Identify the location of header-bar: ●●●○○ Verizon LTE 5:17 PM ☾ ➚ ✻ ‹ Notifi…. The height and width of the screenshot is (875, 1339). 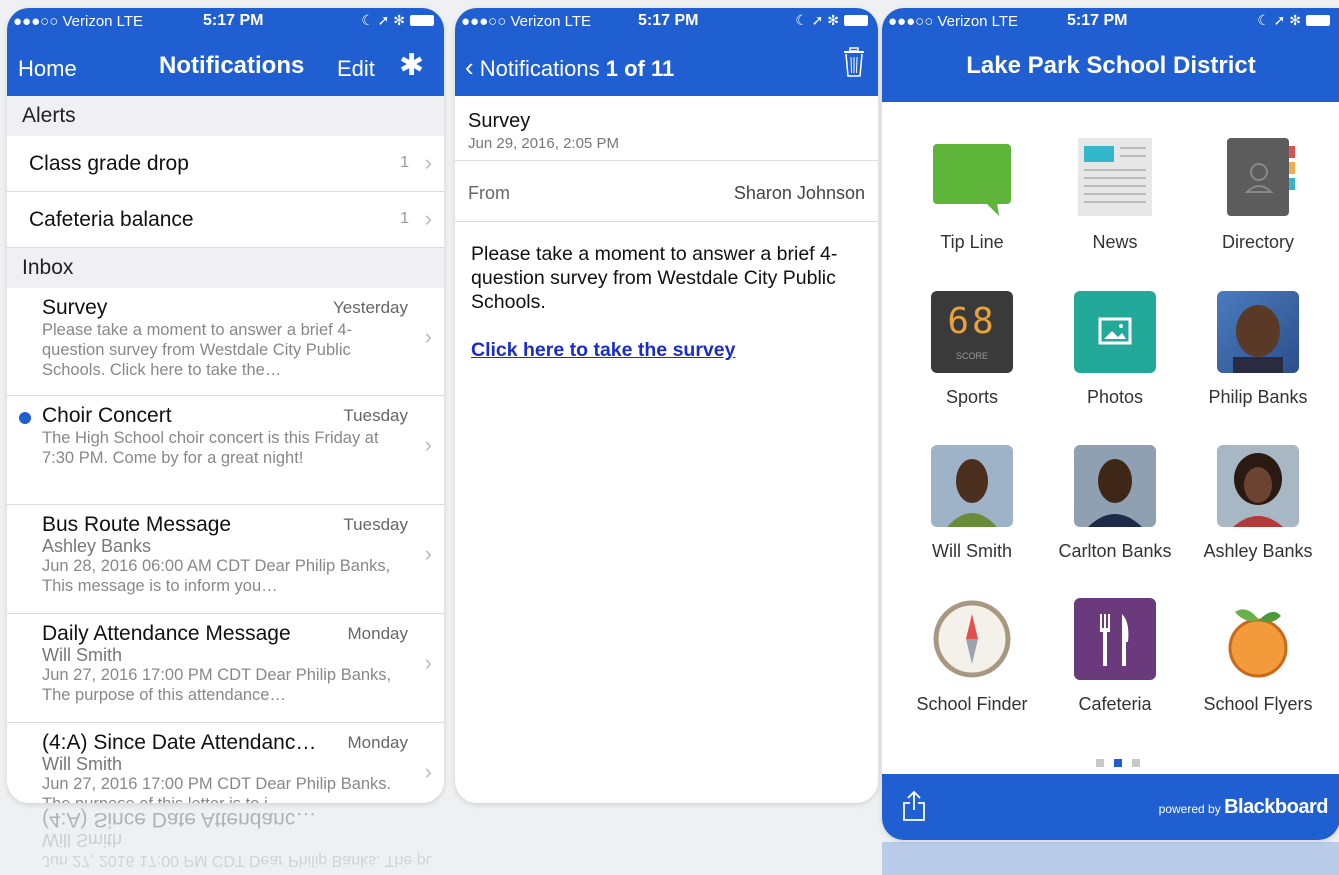
(666, 52).